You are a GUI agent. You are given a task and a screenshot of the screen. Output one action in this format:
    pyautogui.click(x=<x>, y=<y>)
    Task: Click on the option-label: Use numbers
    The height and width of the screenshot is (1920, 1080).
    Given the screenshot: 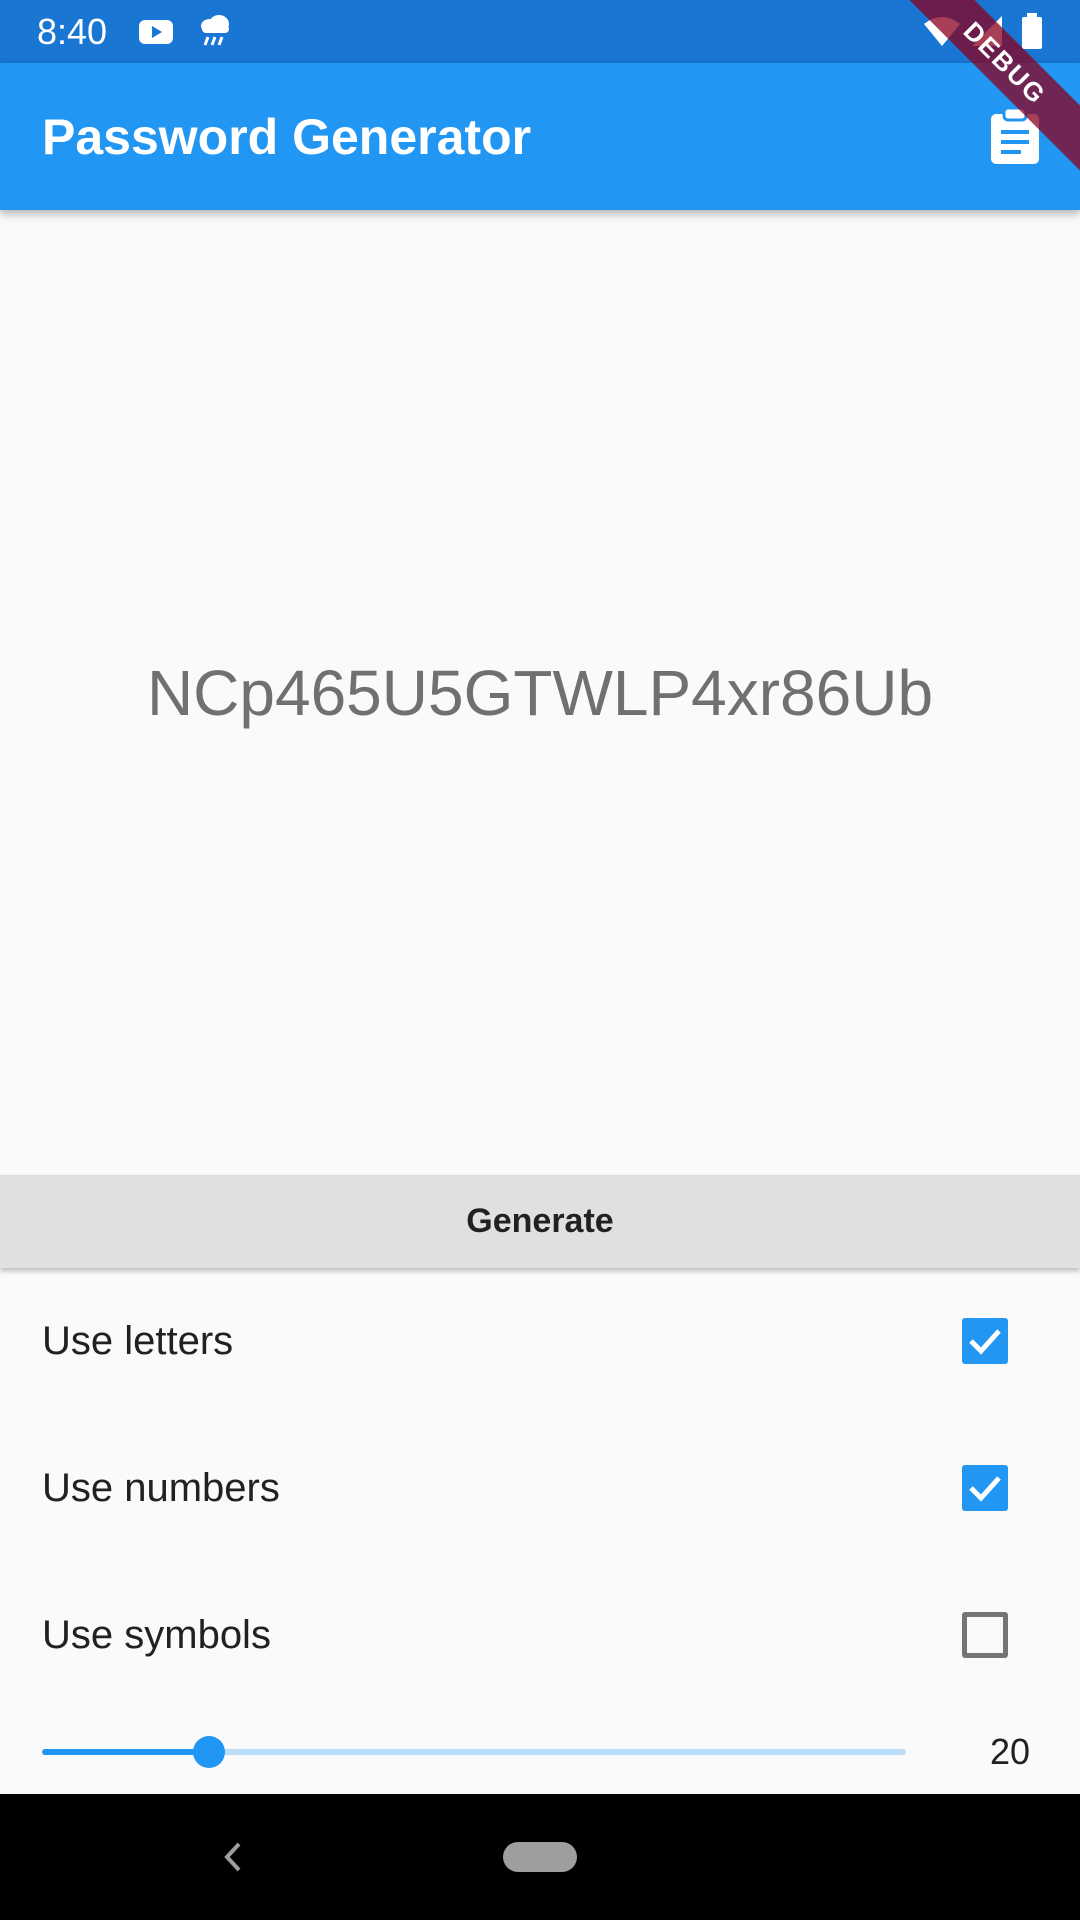 What is the action you would take?
    pyautogui.click(x=161, y=1488)
    